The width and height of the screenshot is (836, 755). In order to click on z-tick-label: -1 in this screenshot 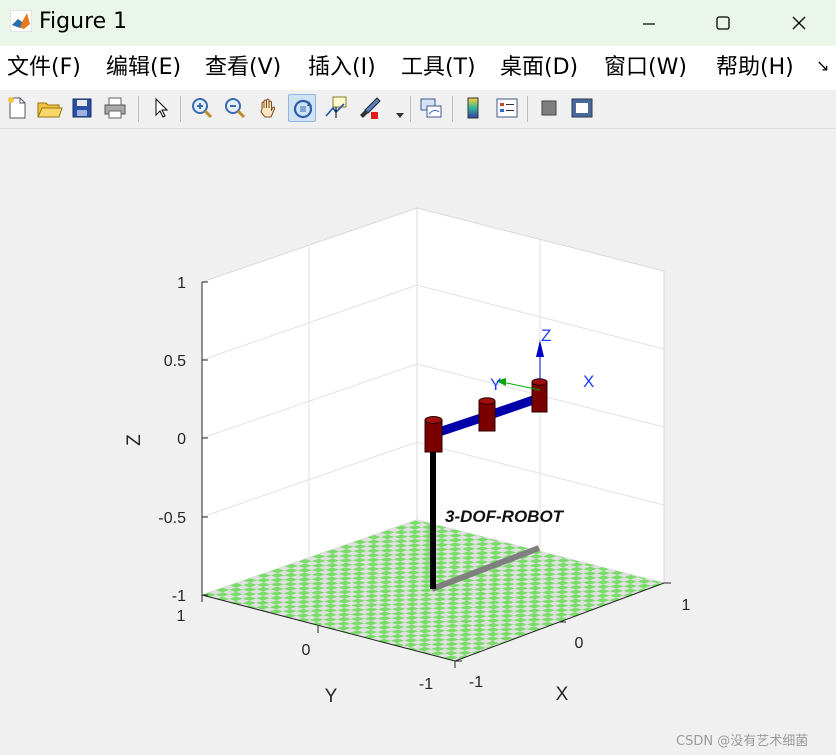, I will do `click(179, 596)`.